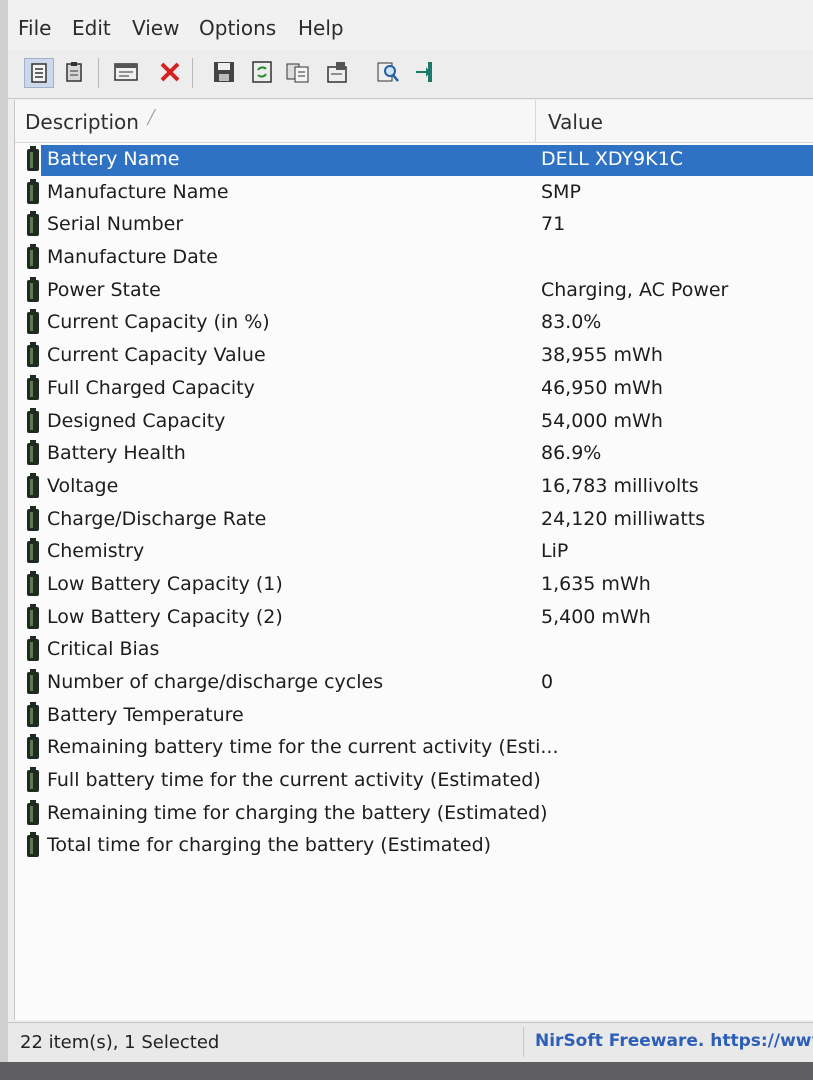 The width and height of the screenshot is (813, 1080). Describe the element at coordinates (414, 193) in the screenshot. I see `list-item: Manufacture Name SMP` at that location.